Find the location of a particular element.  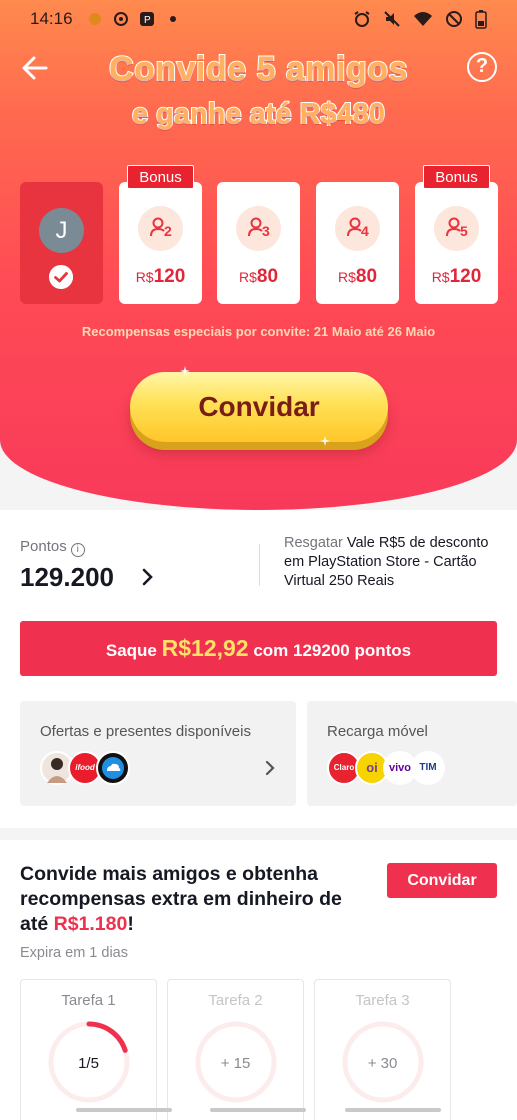

friend-card-3: 3 R$80 is located at coordinates (258, 243).